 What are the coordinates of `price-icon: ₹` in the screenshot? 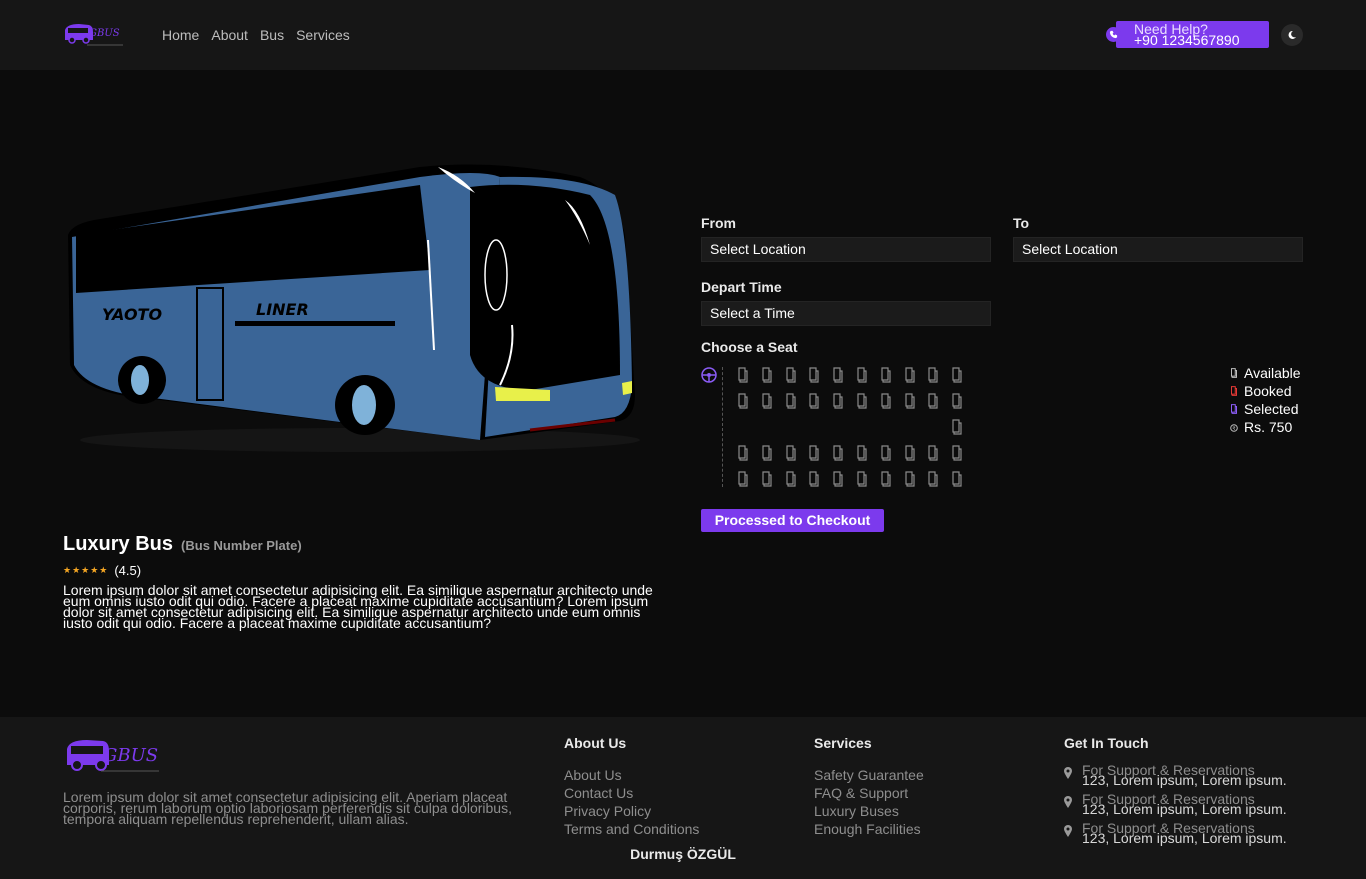 It's located at (1234, 427).